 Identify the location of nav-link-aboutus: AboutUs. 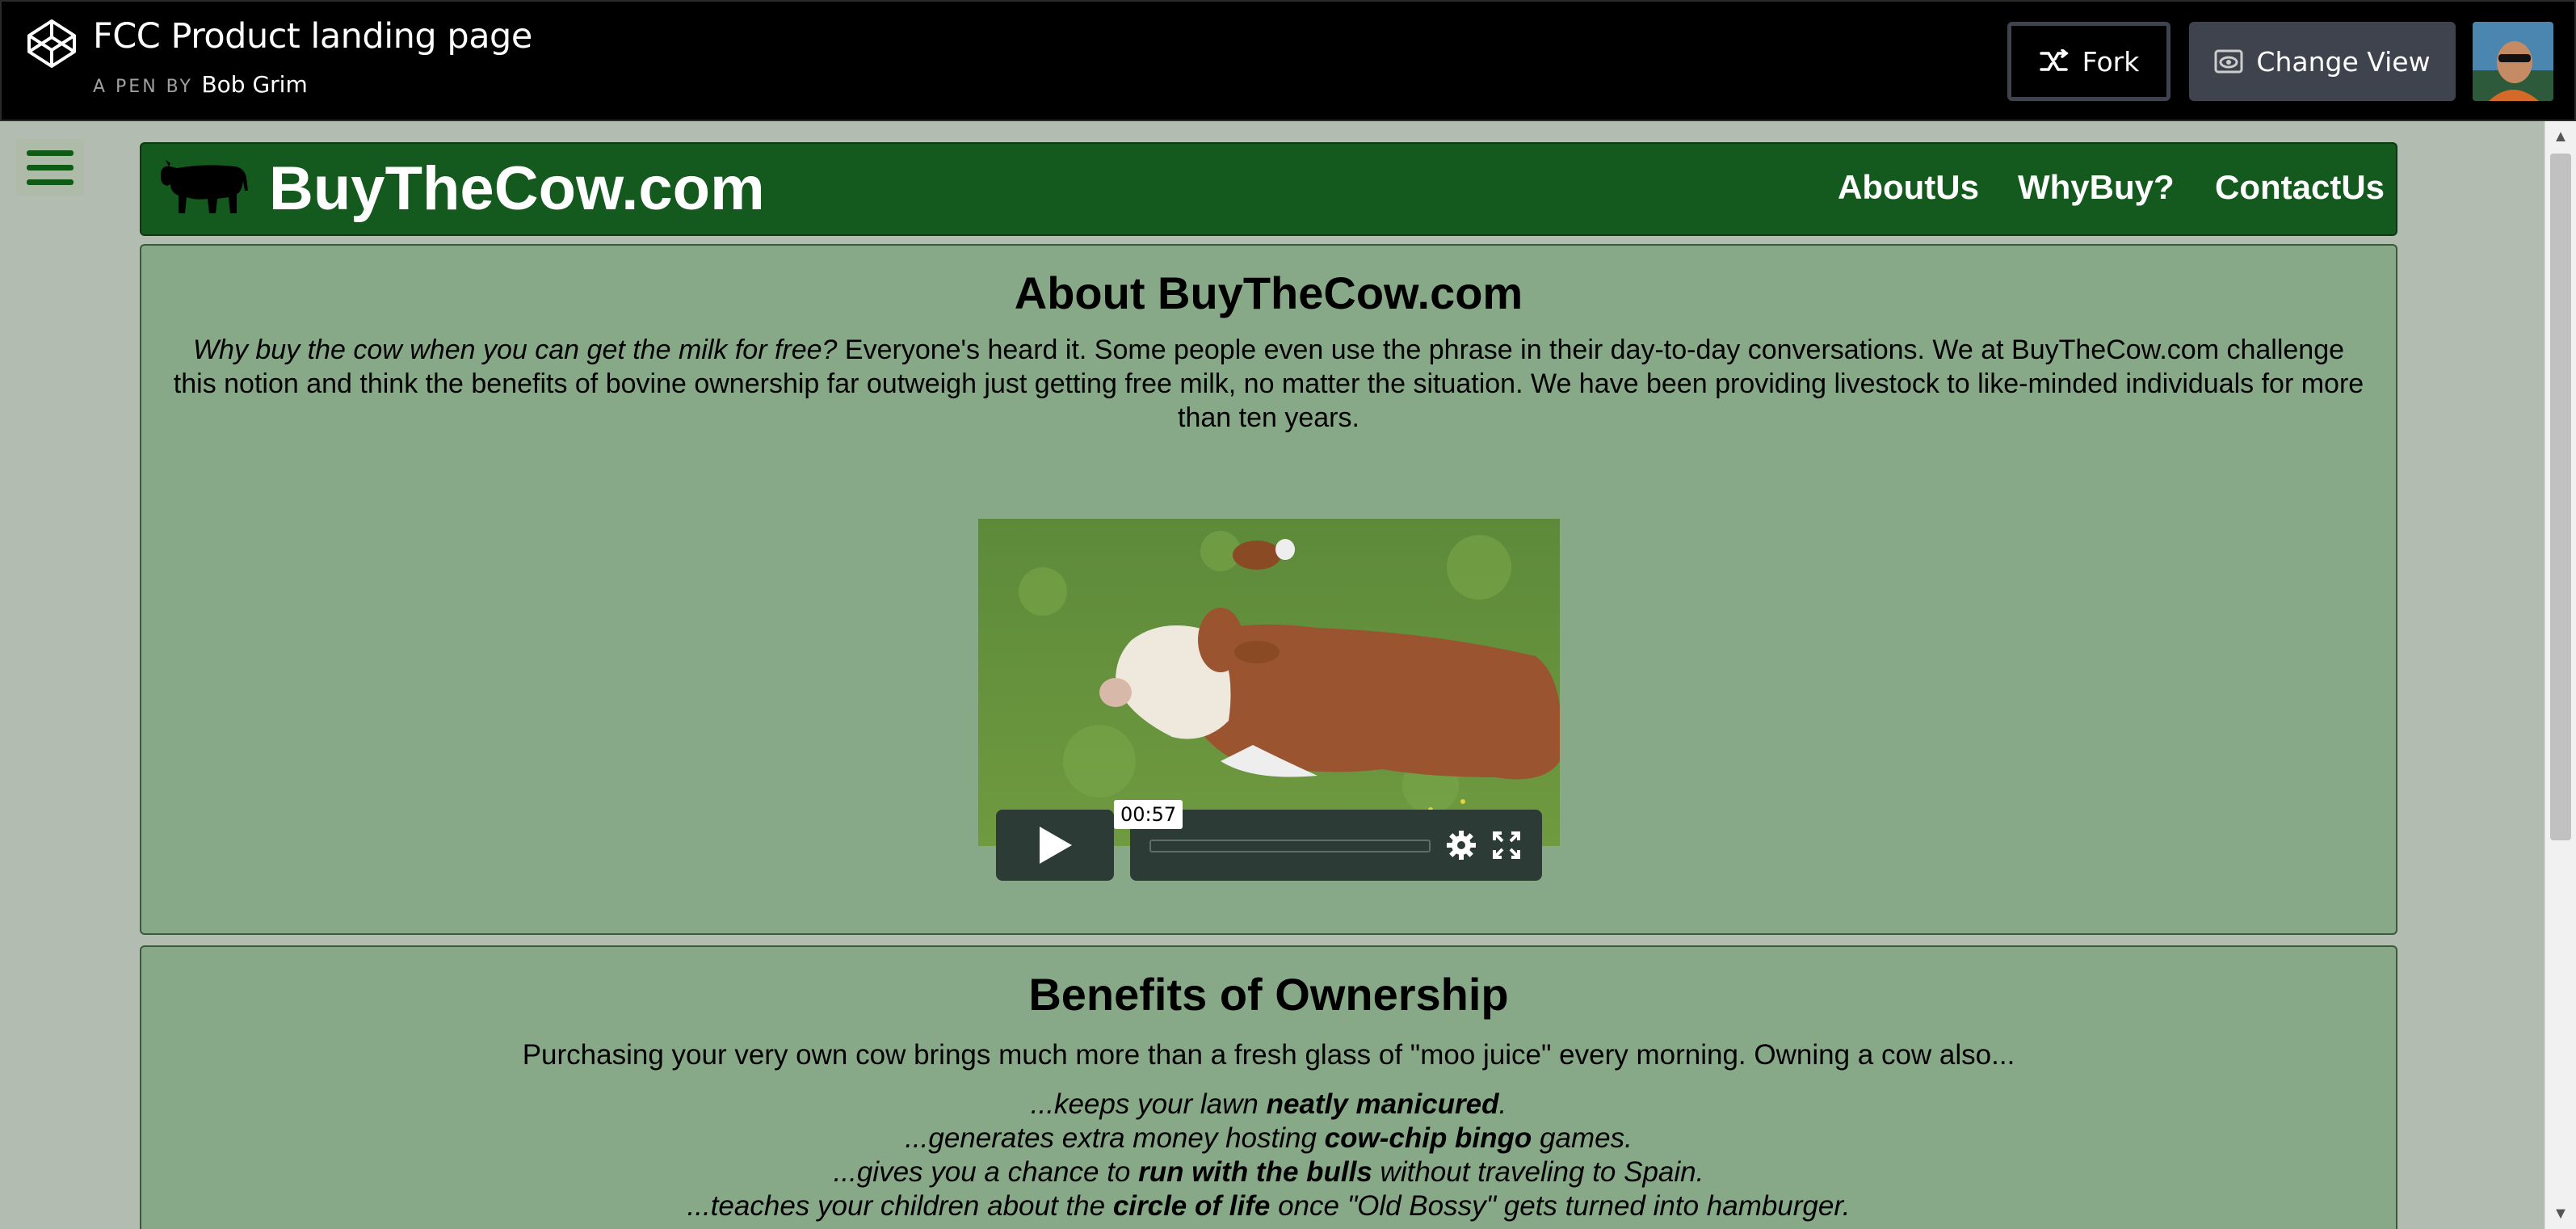
(1909, 187).